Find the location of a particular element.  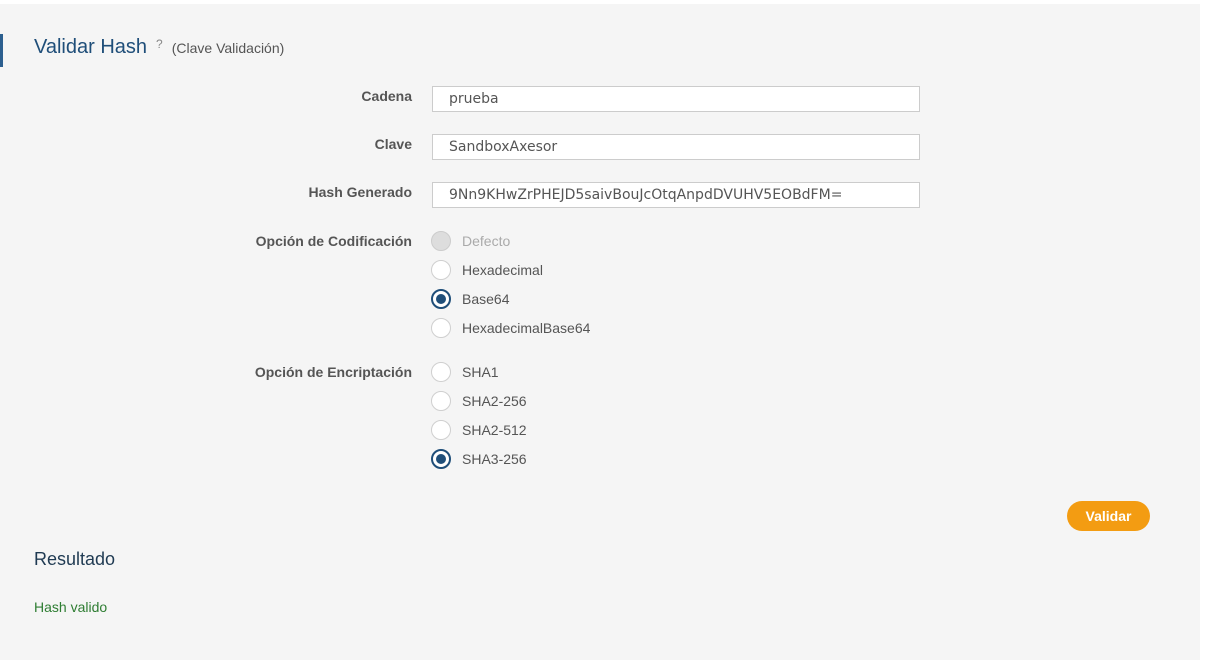

encriptacion-option-sha2-512: SHA2-512 is located at coordinates (479, 430).